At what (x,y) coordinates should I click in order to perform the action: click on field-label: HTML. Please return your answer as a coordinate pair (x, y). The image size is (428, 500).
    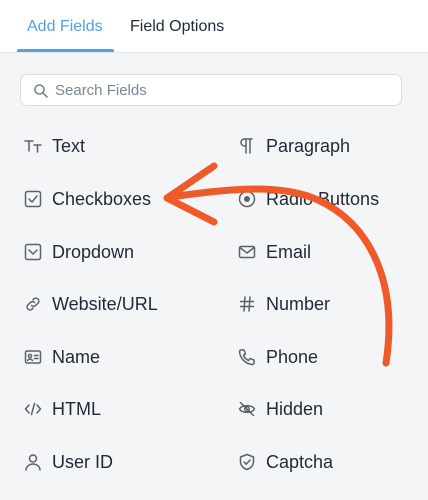
    Looking at the image, I should click on (76, 409).